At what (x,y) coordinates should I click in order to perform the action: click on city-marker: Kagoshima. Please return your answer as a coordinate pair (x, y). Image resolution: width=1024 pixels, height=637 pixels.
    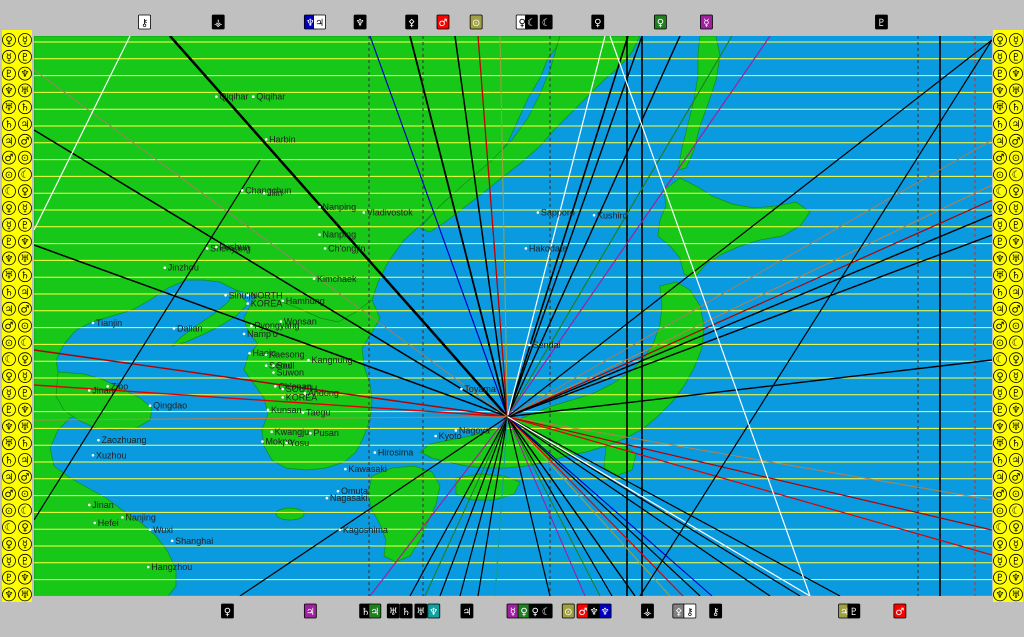
    Looking at the image, I should click on (363, 530).